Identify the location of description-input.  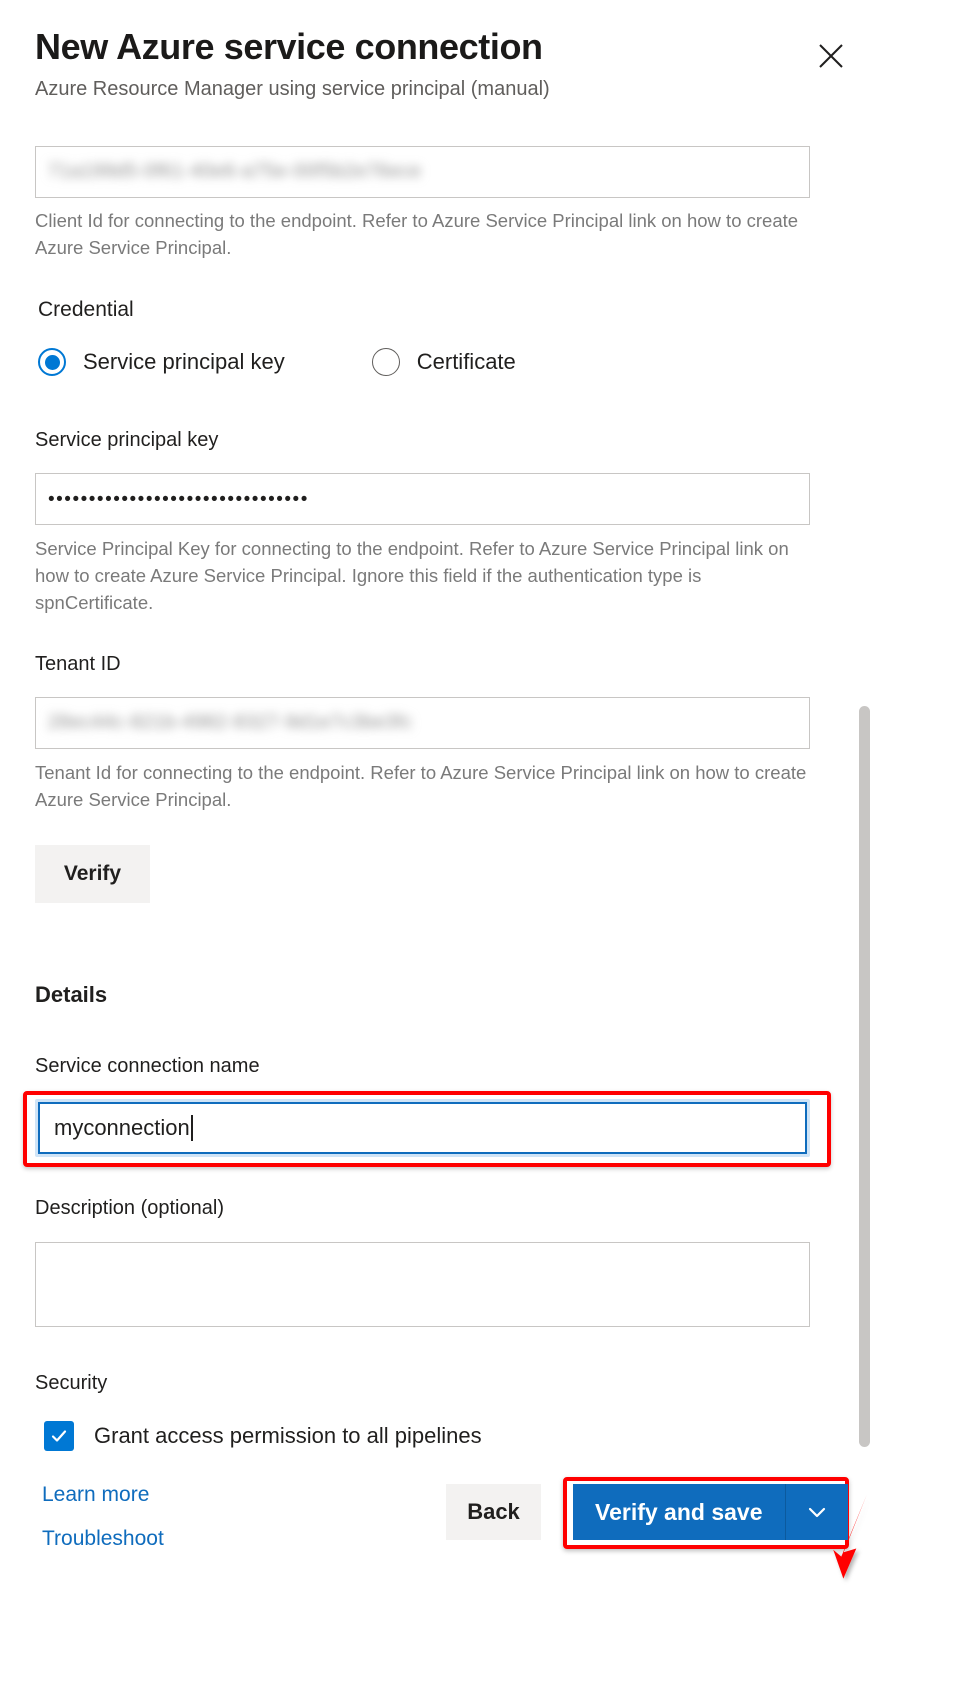
(422, 1284).